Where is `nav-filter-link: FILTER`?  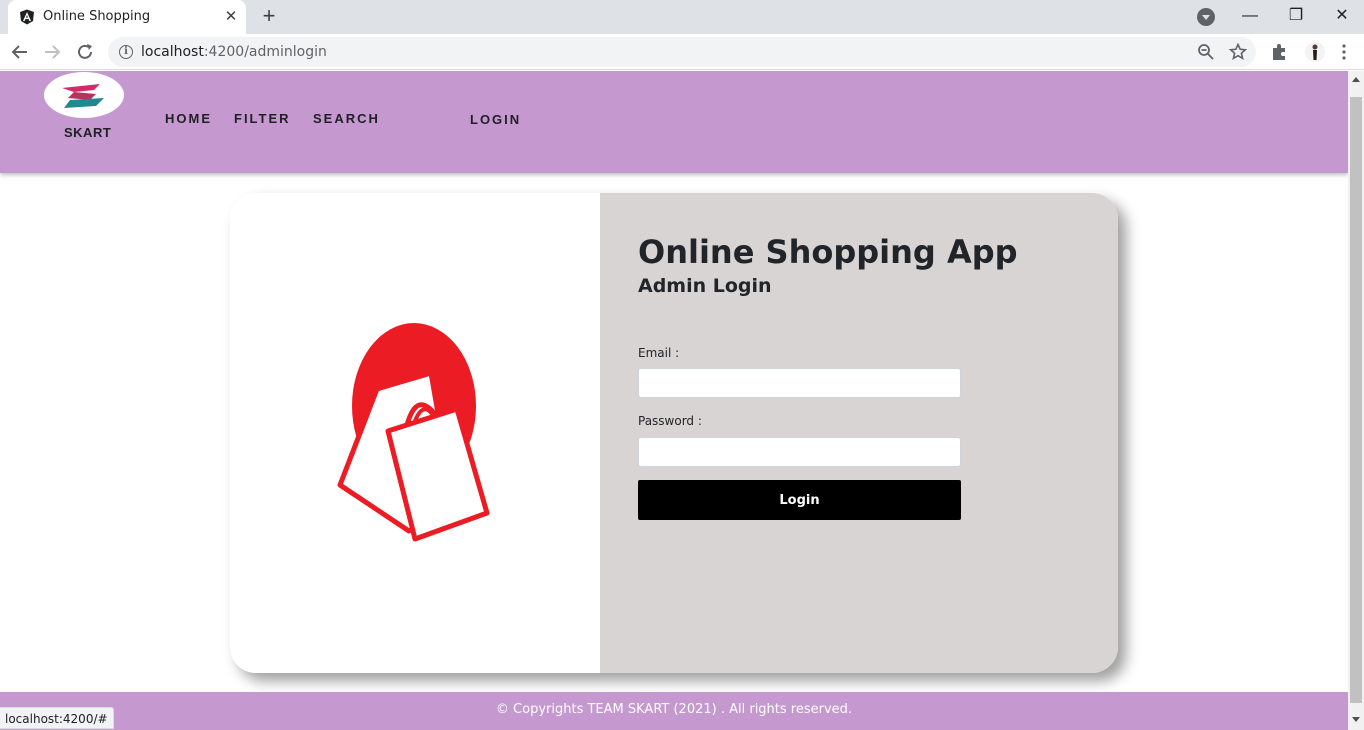 nav-filter-link: FILTER is located at coordinates (262, 118).